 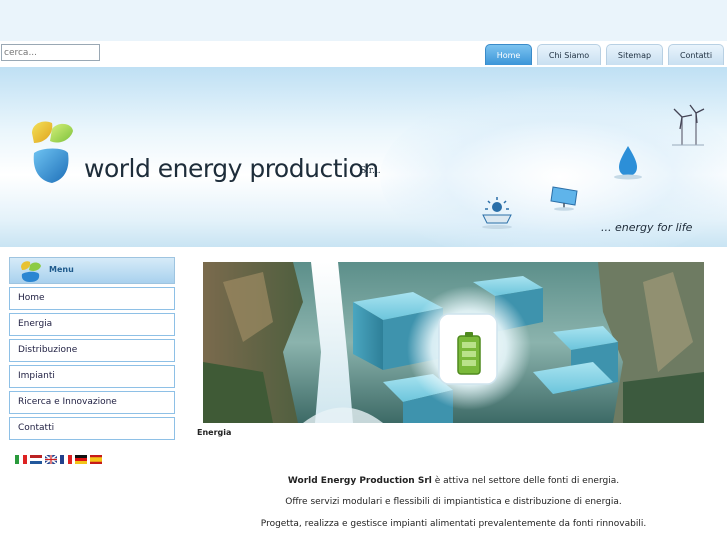 What do you see at coordinates (92, 402) in the screenshot?
I see `menu-item-ricerca: Ricerca e Innovazione` at bounding box center [92, 402].